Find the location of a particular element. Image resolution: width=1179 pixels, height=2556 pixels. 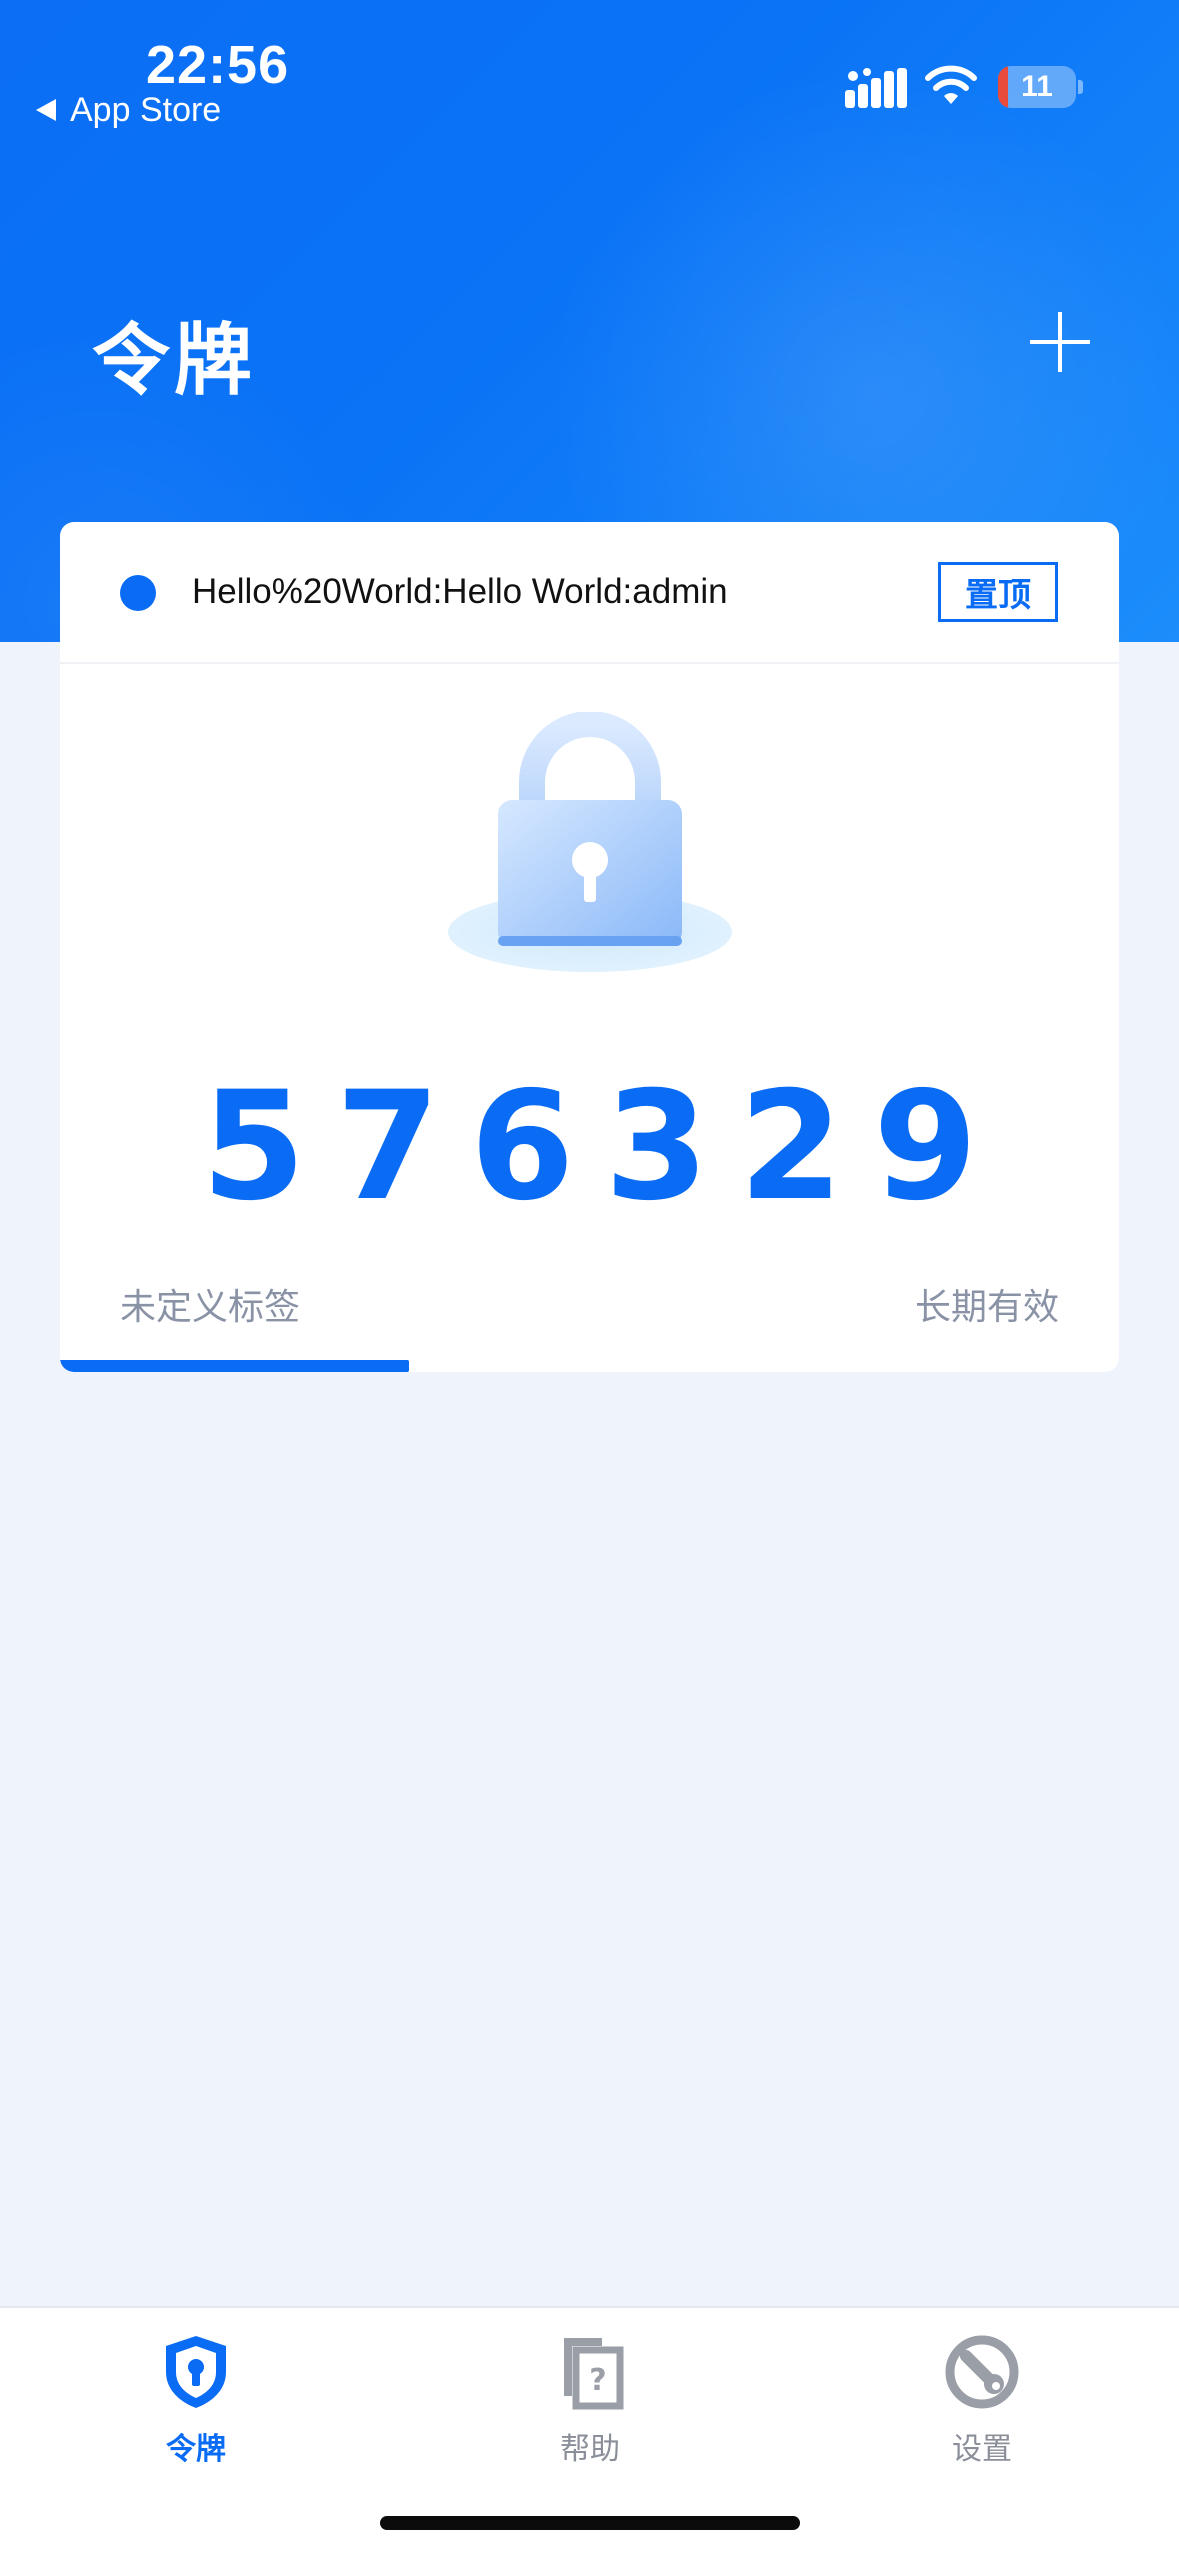

tab-settings: 设置 is located at coordinates (982, 2400).